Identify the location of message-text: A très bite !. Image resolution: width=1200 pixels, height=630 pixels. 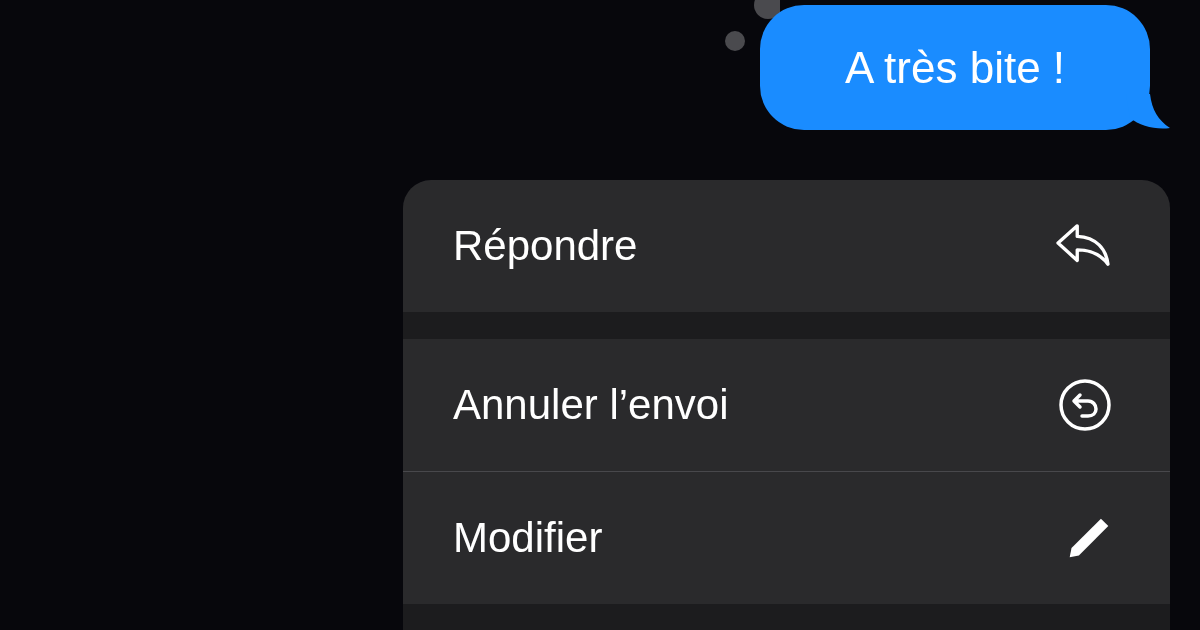
(955, 67).